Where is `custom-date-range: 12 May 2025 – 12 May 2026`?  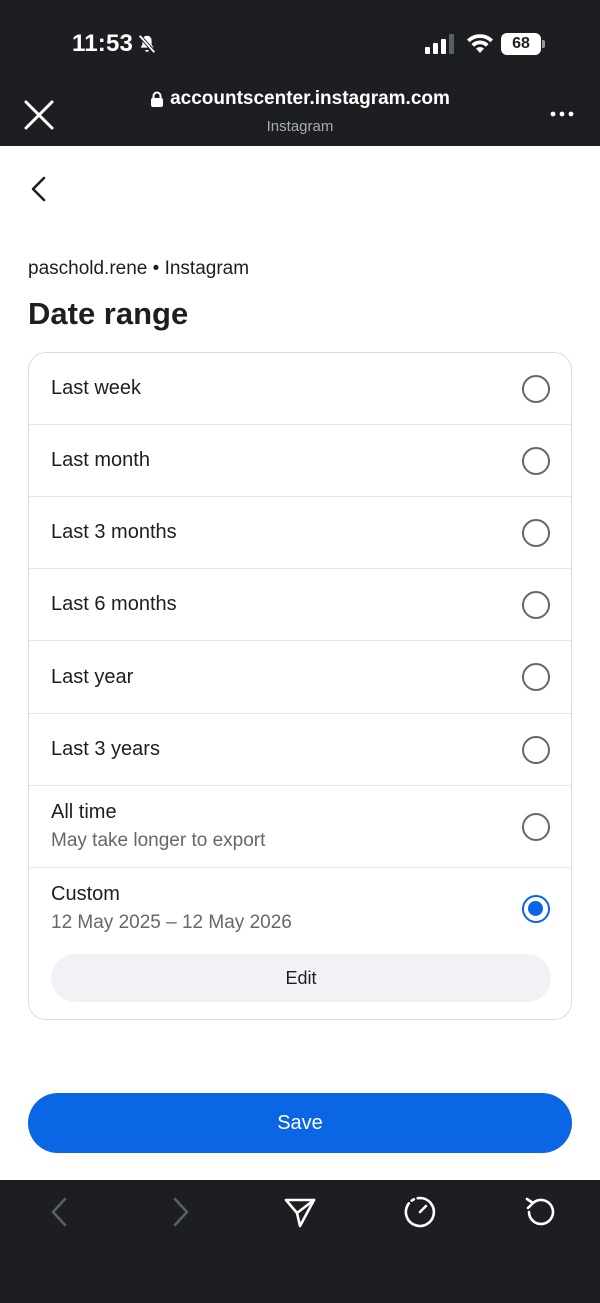
custom-date-range: 12 May 2025 – 12 May 2026 is located at coordinates (171, 922).